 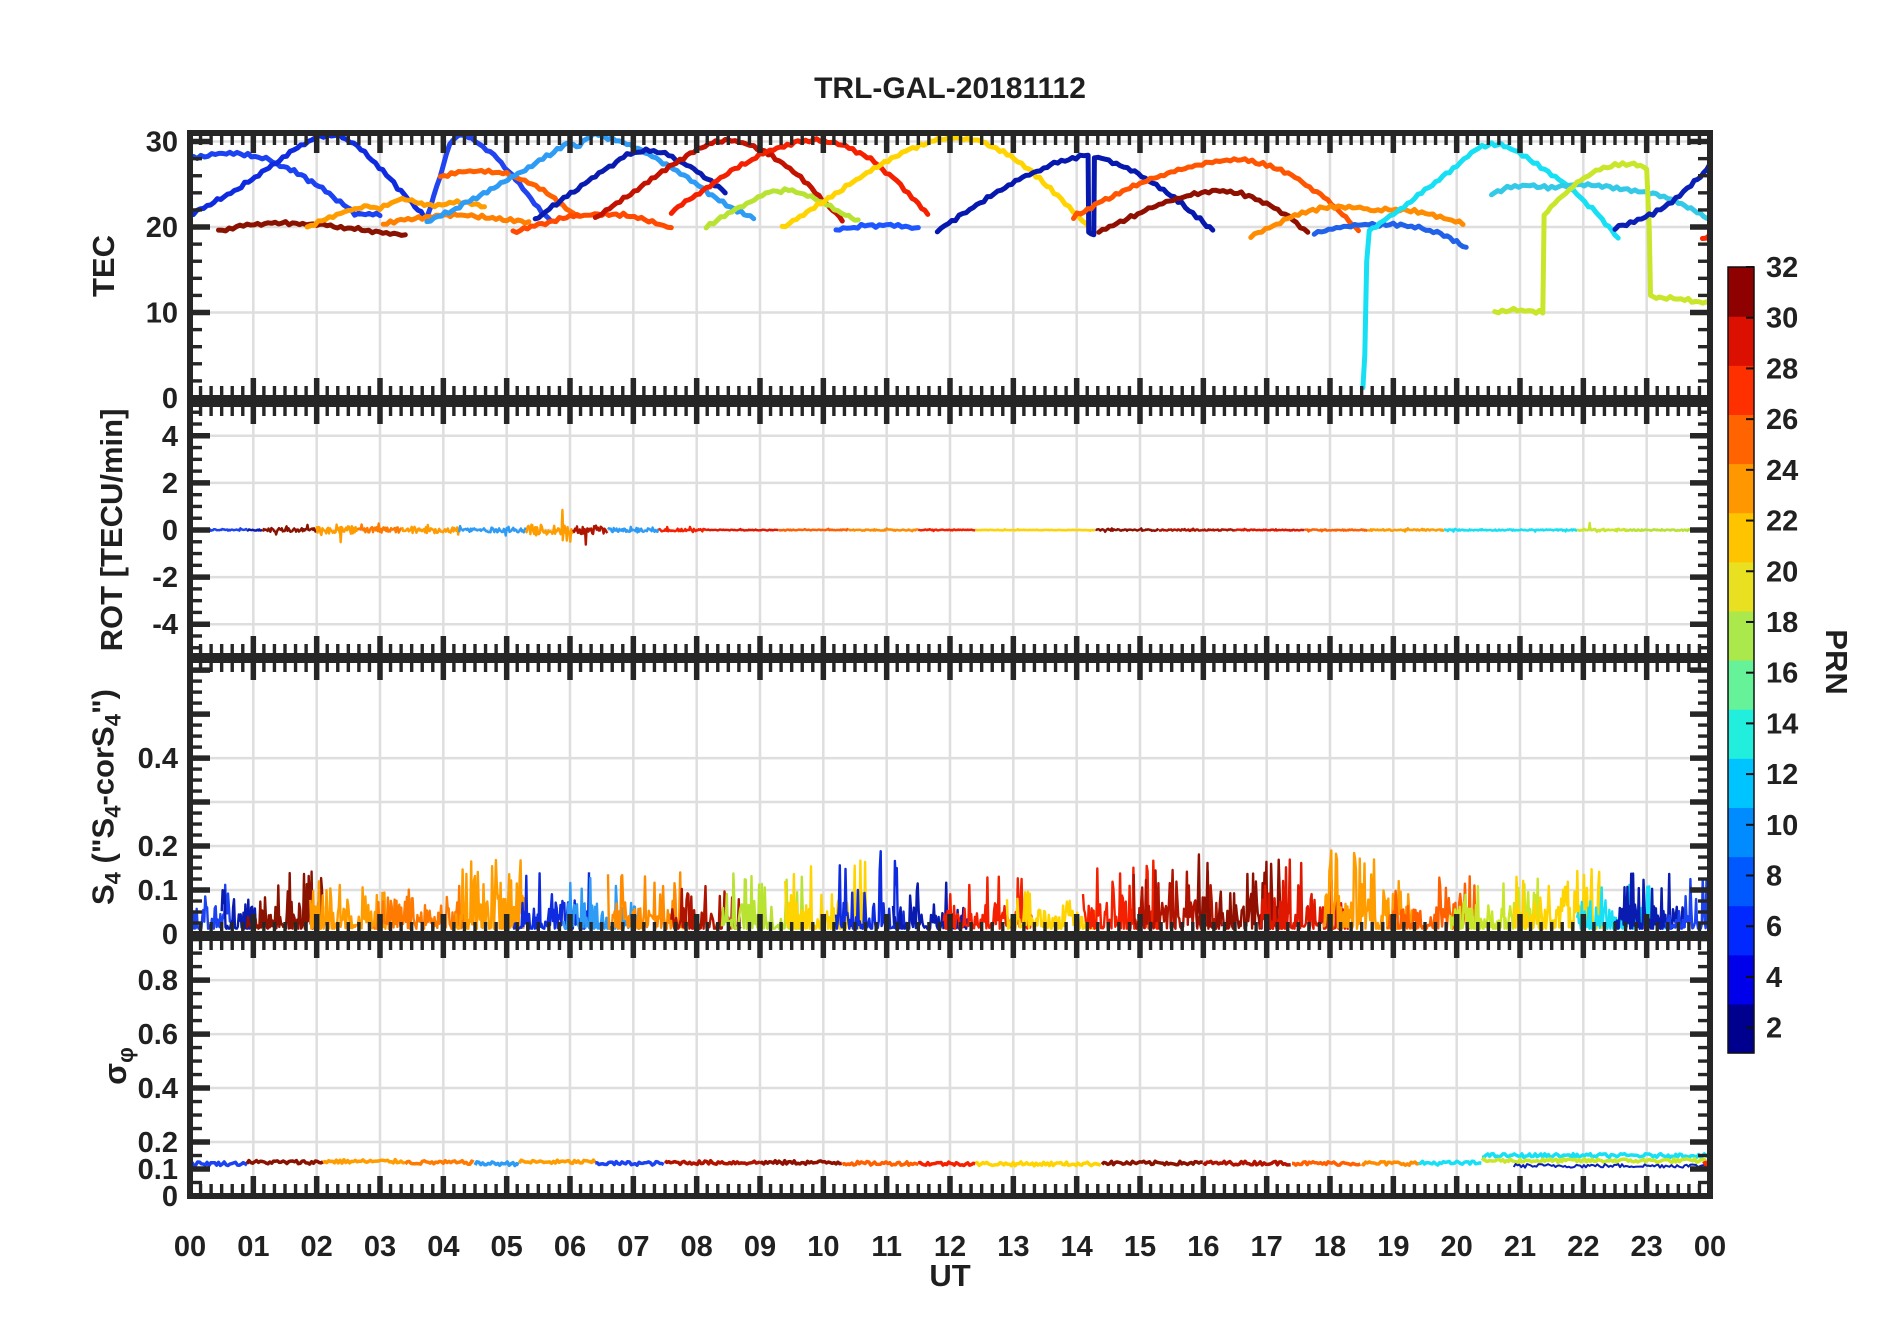 I want to click on chart-title: TRL-GAL-20181112, so click(x=950, y=88).